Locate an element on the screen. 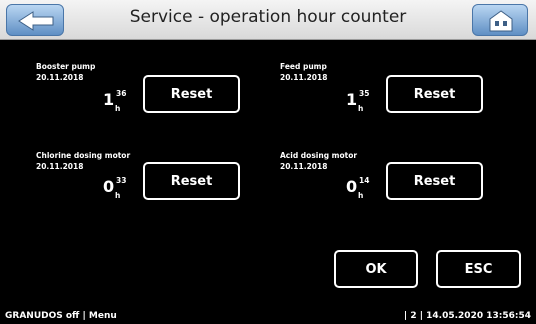  counter-name-booster-pump: Booster pump is located at coordinates (66, 66).